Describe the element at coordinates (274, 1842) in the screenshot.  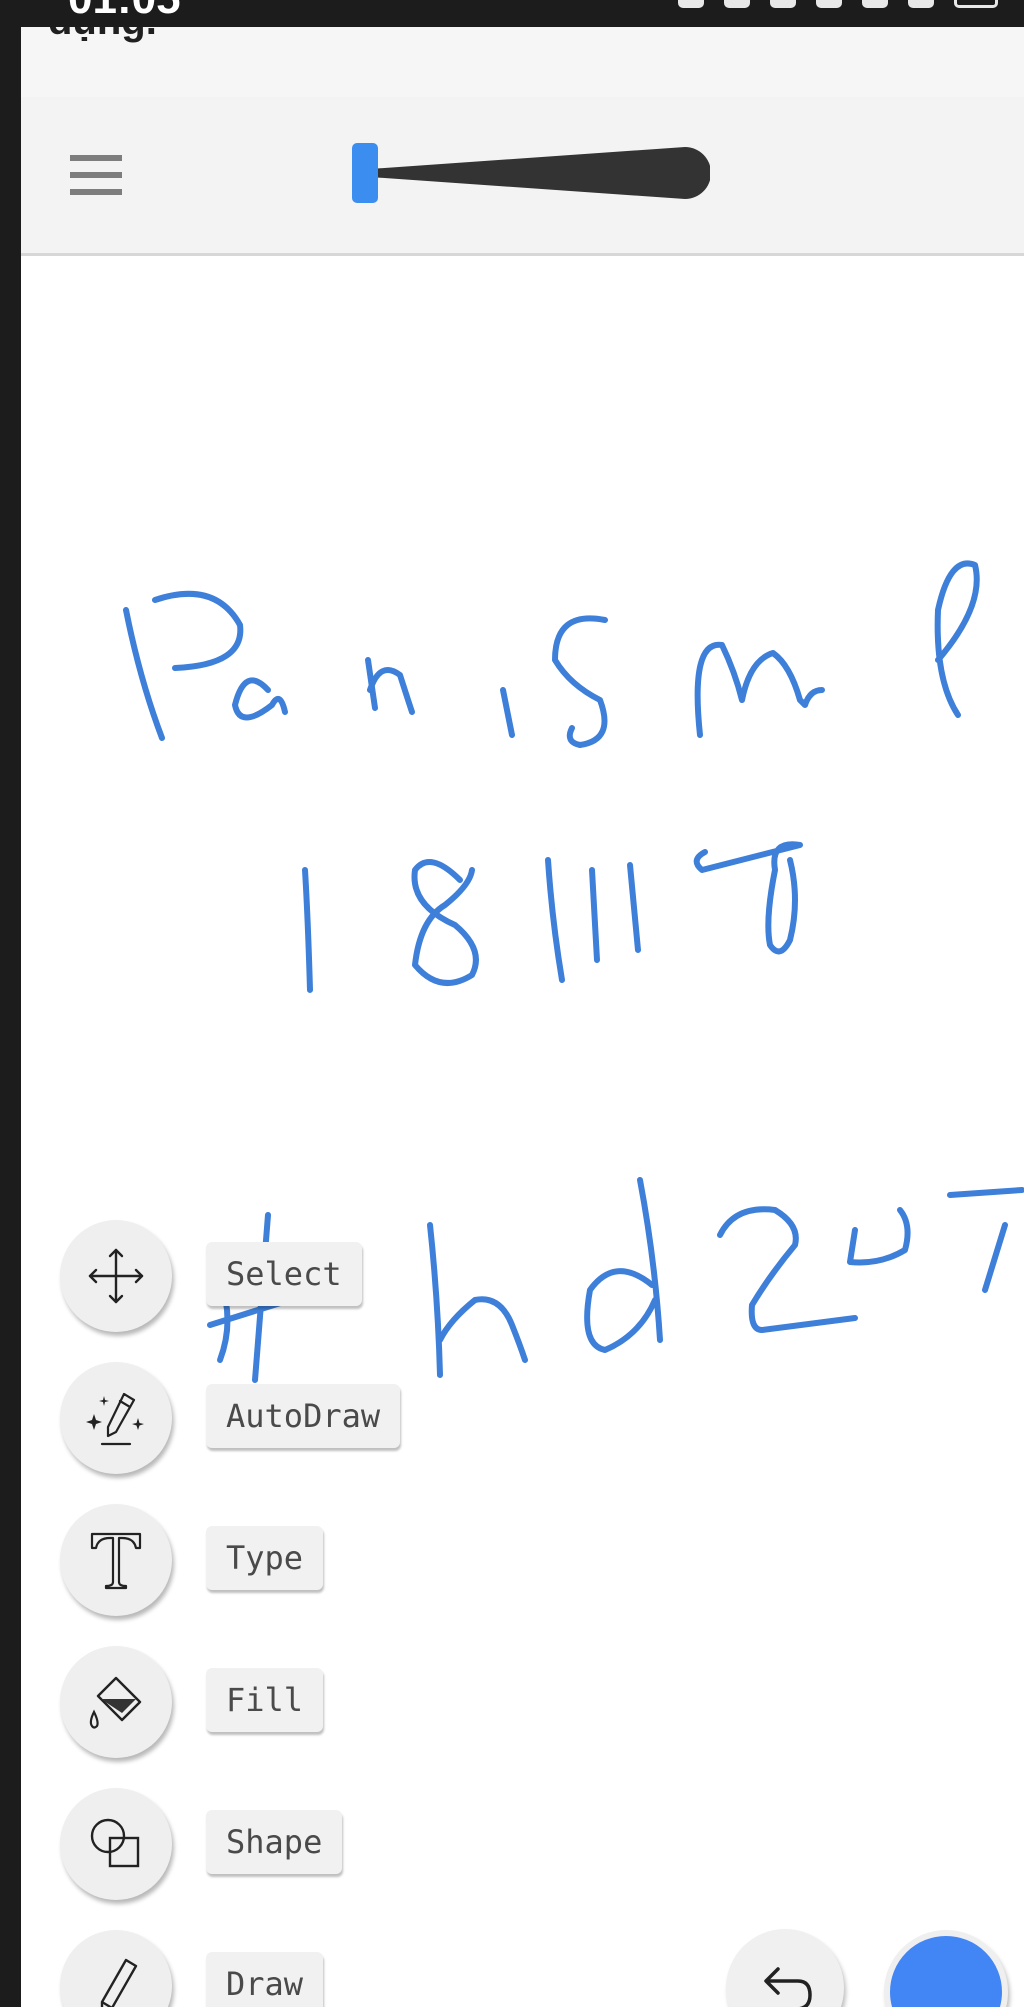
I see `shape-tool-label: Shape` at that location.